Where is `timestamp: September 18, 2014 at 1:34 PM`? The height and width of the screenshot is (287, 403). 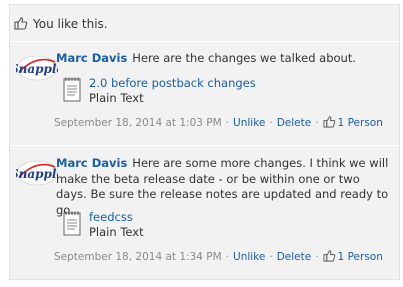 timestamp: September 18, 2014 at 1:34 PM is located at coordinates (138, 257).